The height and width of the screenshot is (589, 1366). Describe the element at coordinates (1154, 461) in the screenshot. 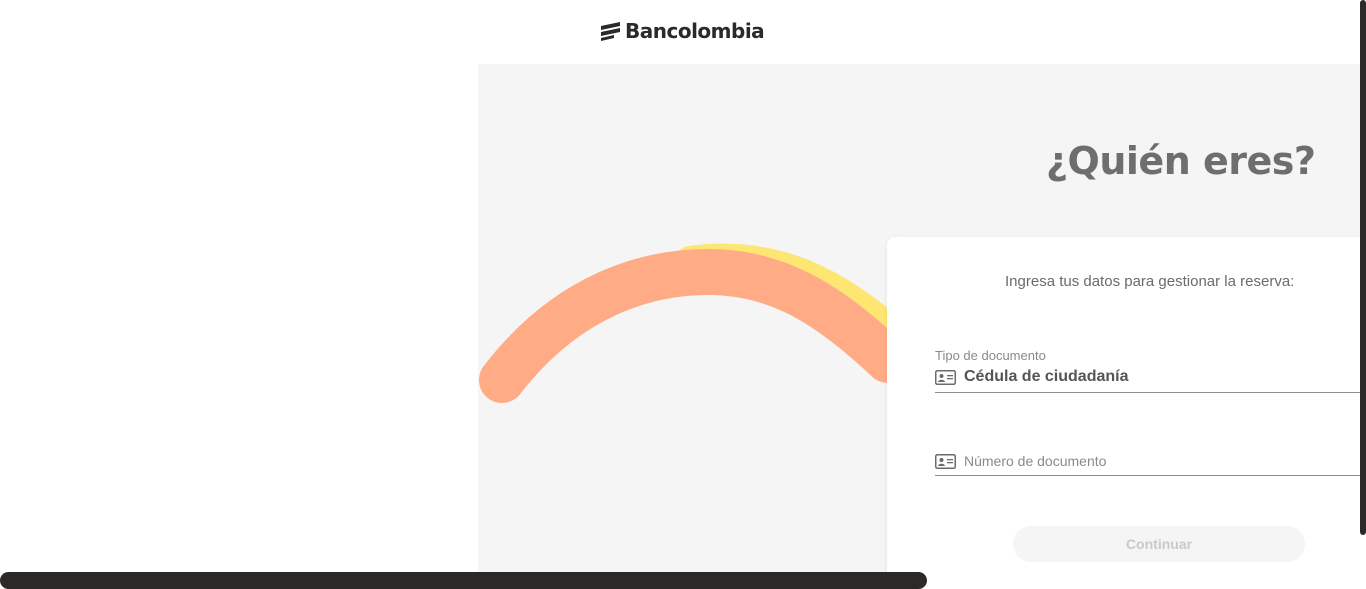

I see `document-number-input` at that location.